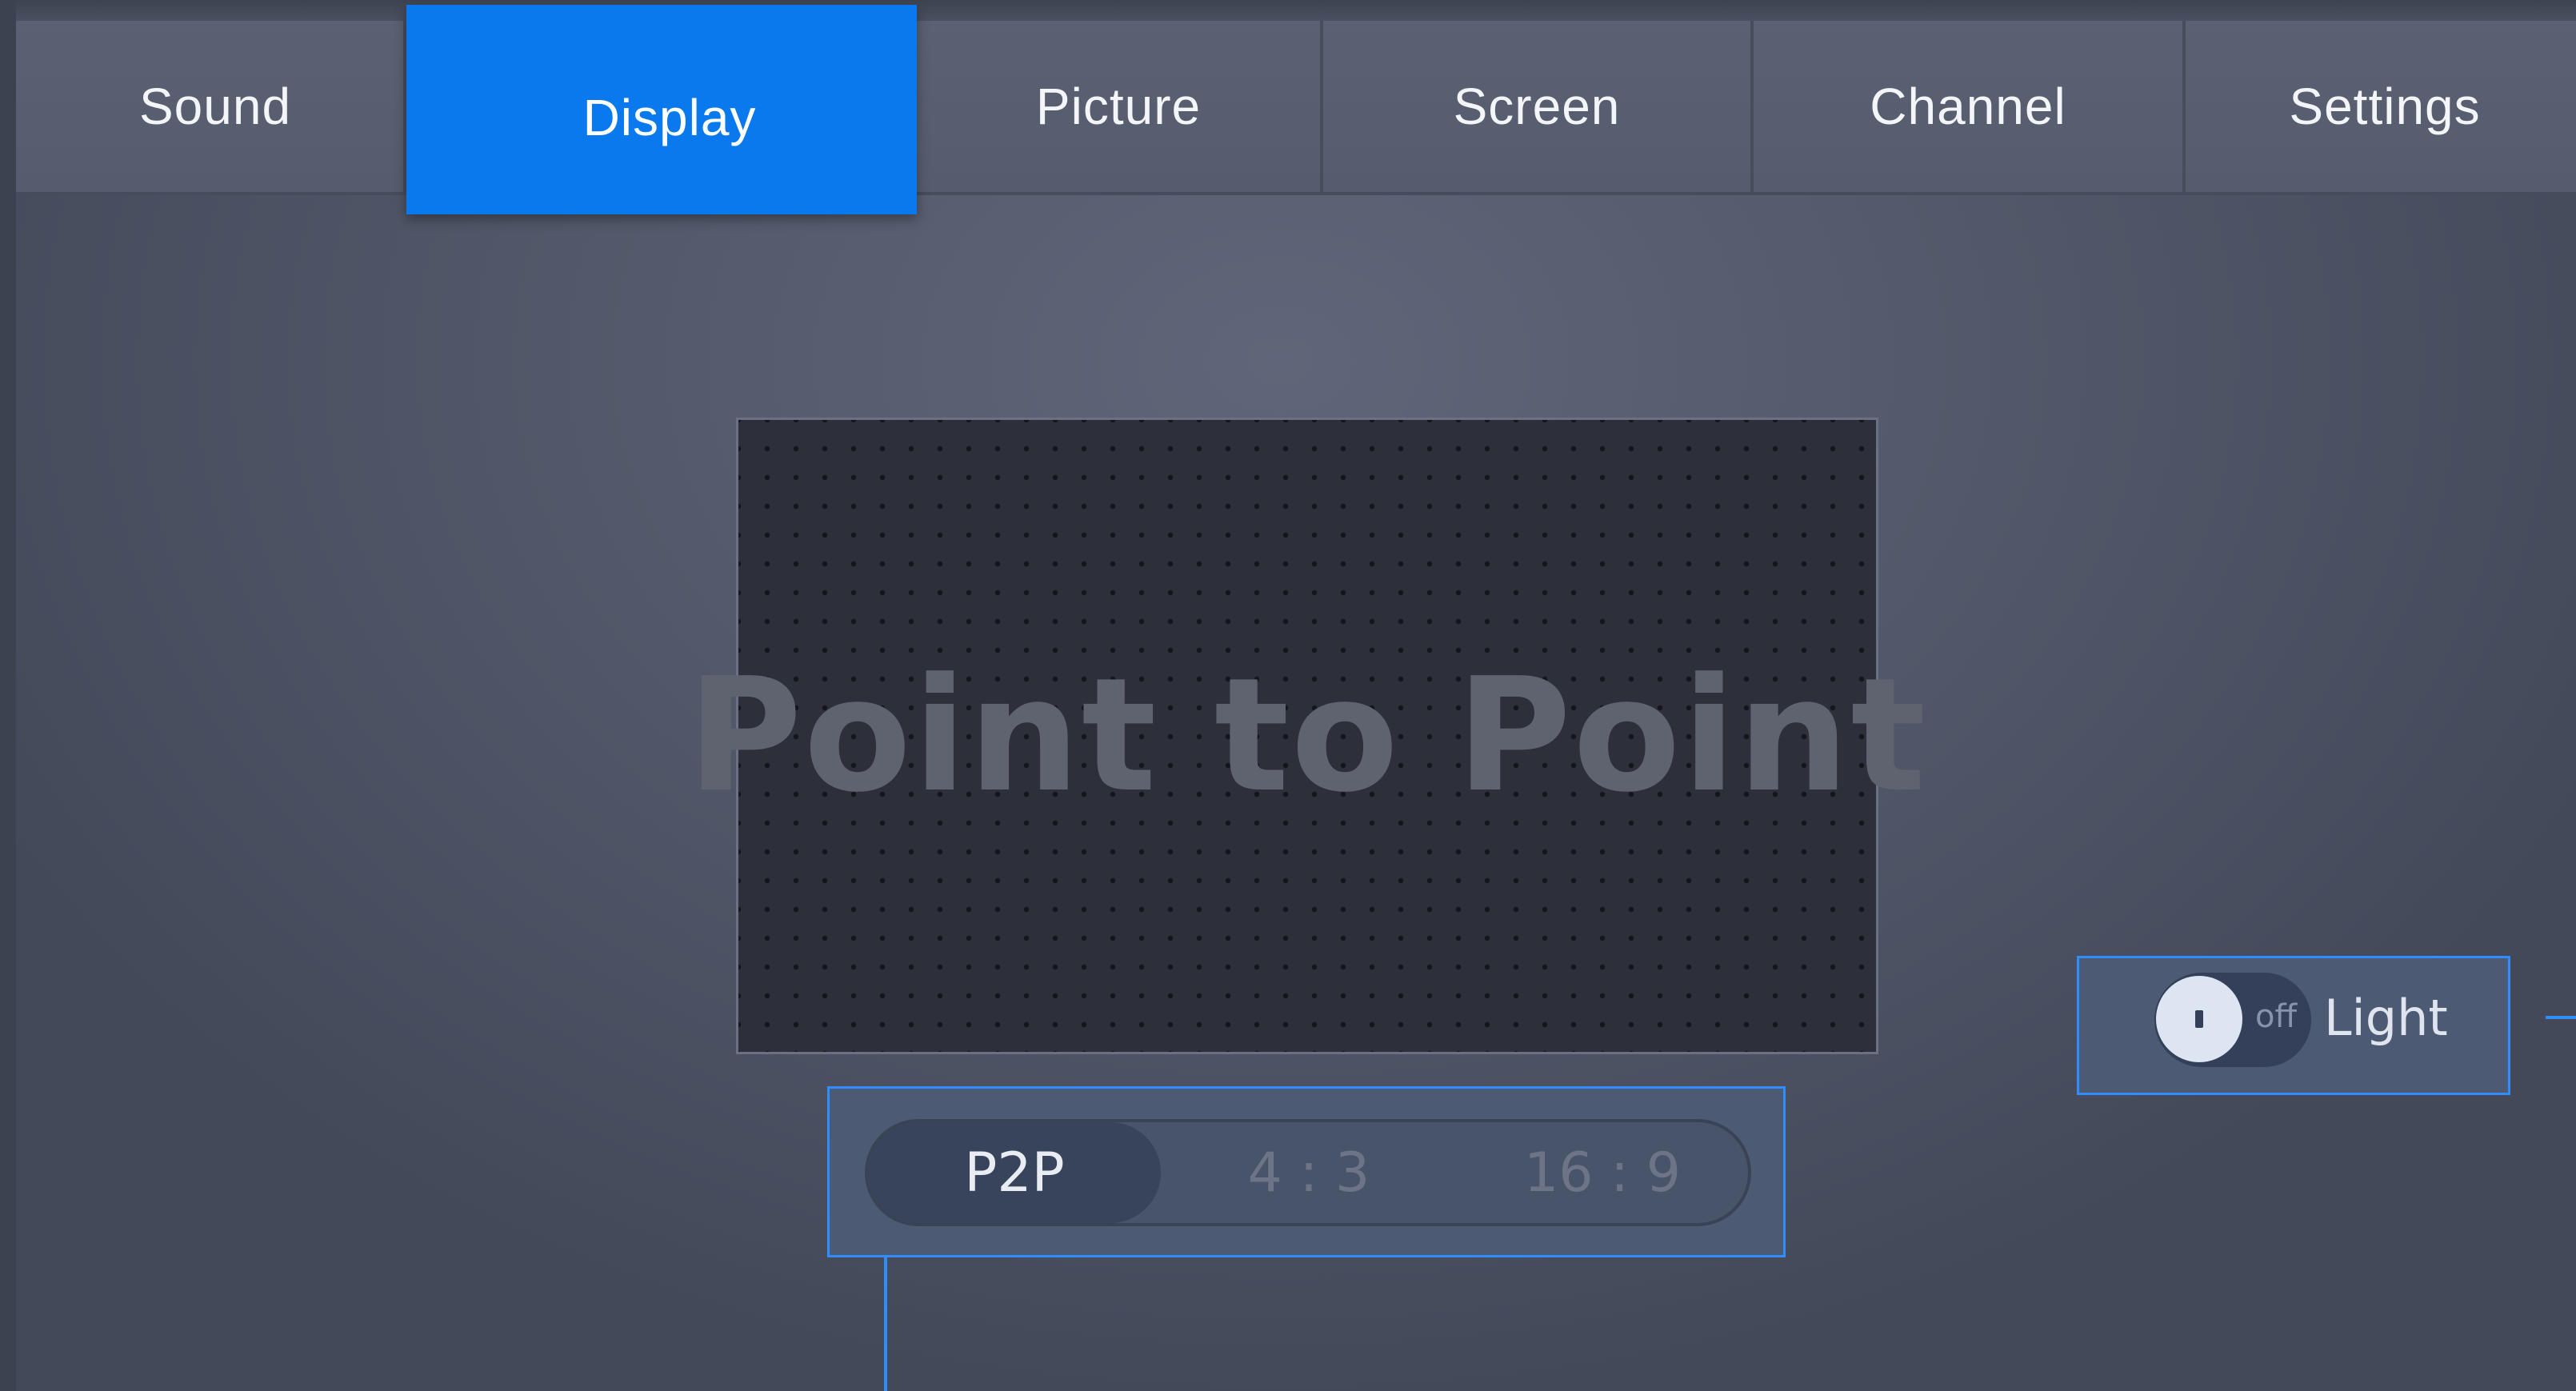  I want to click on connector-line-horizontal, so click(2561, 1017).